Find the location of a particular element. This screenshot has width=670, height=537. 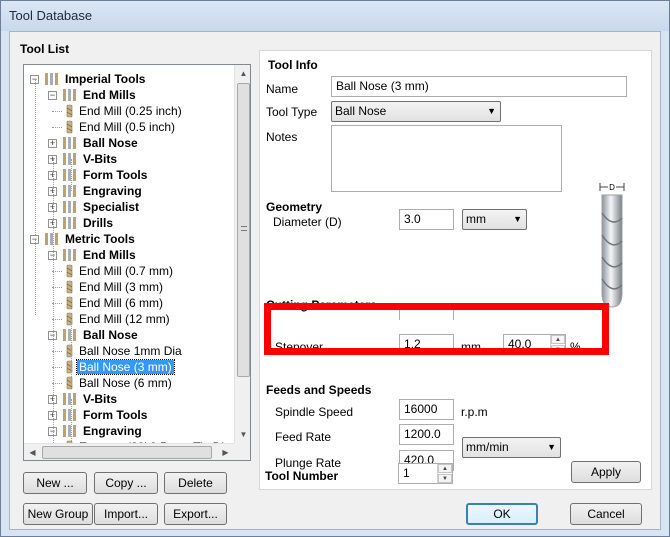

tree-item-label: Metric Tools is located at coordinates (100, 239).